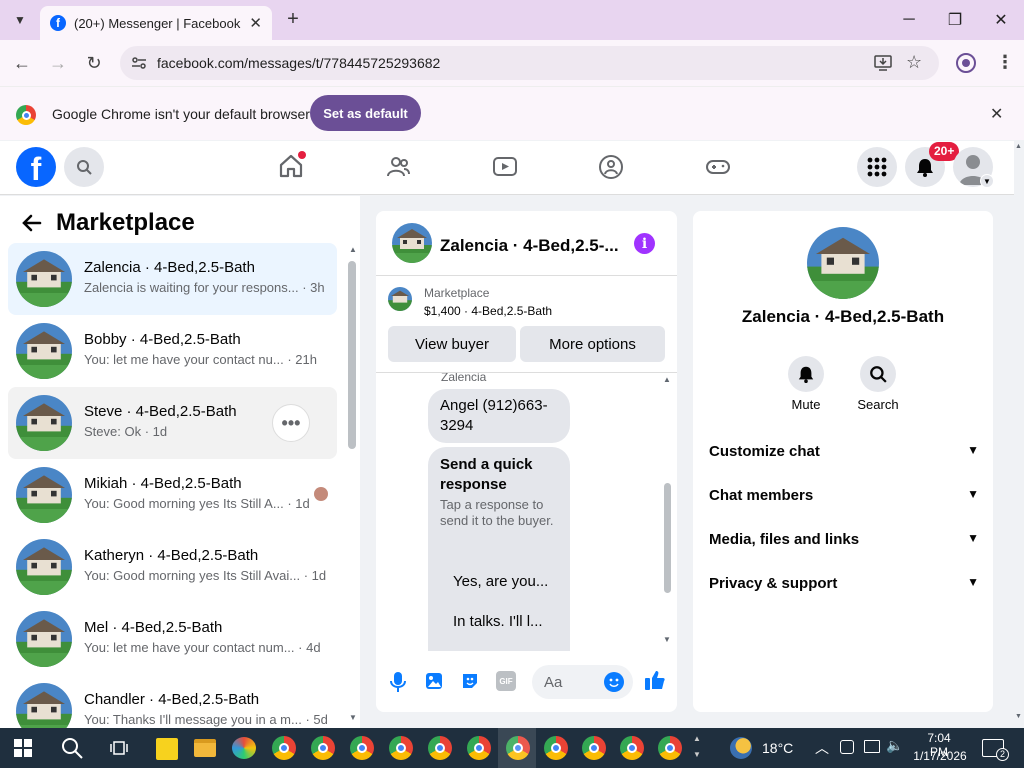  What do you see at coordinates (293, 19) in the screenshot?
I see `new-tab-button: +` at bounding box center [293, 19].